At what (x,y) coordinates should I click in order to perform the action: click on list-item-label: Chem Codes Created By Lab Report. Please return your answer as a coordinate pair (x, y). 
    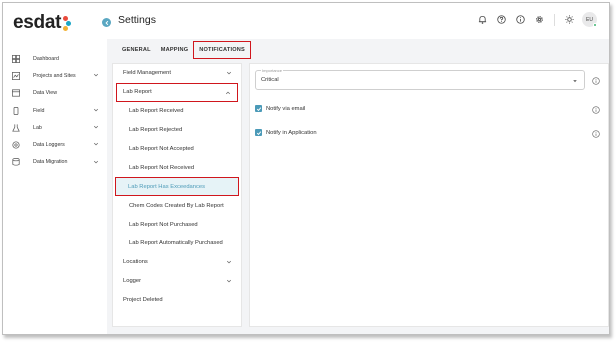
    Looking at the image, I should click on (176, 205).